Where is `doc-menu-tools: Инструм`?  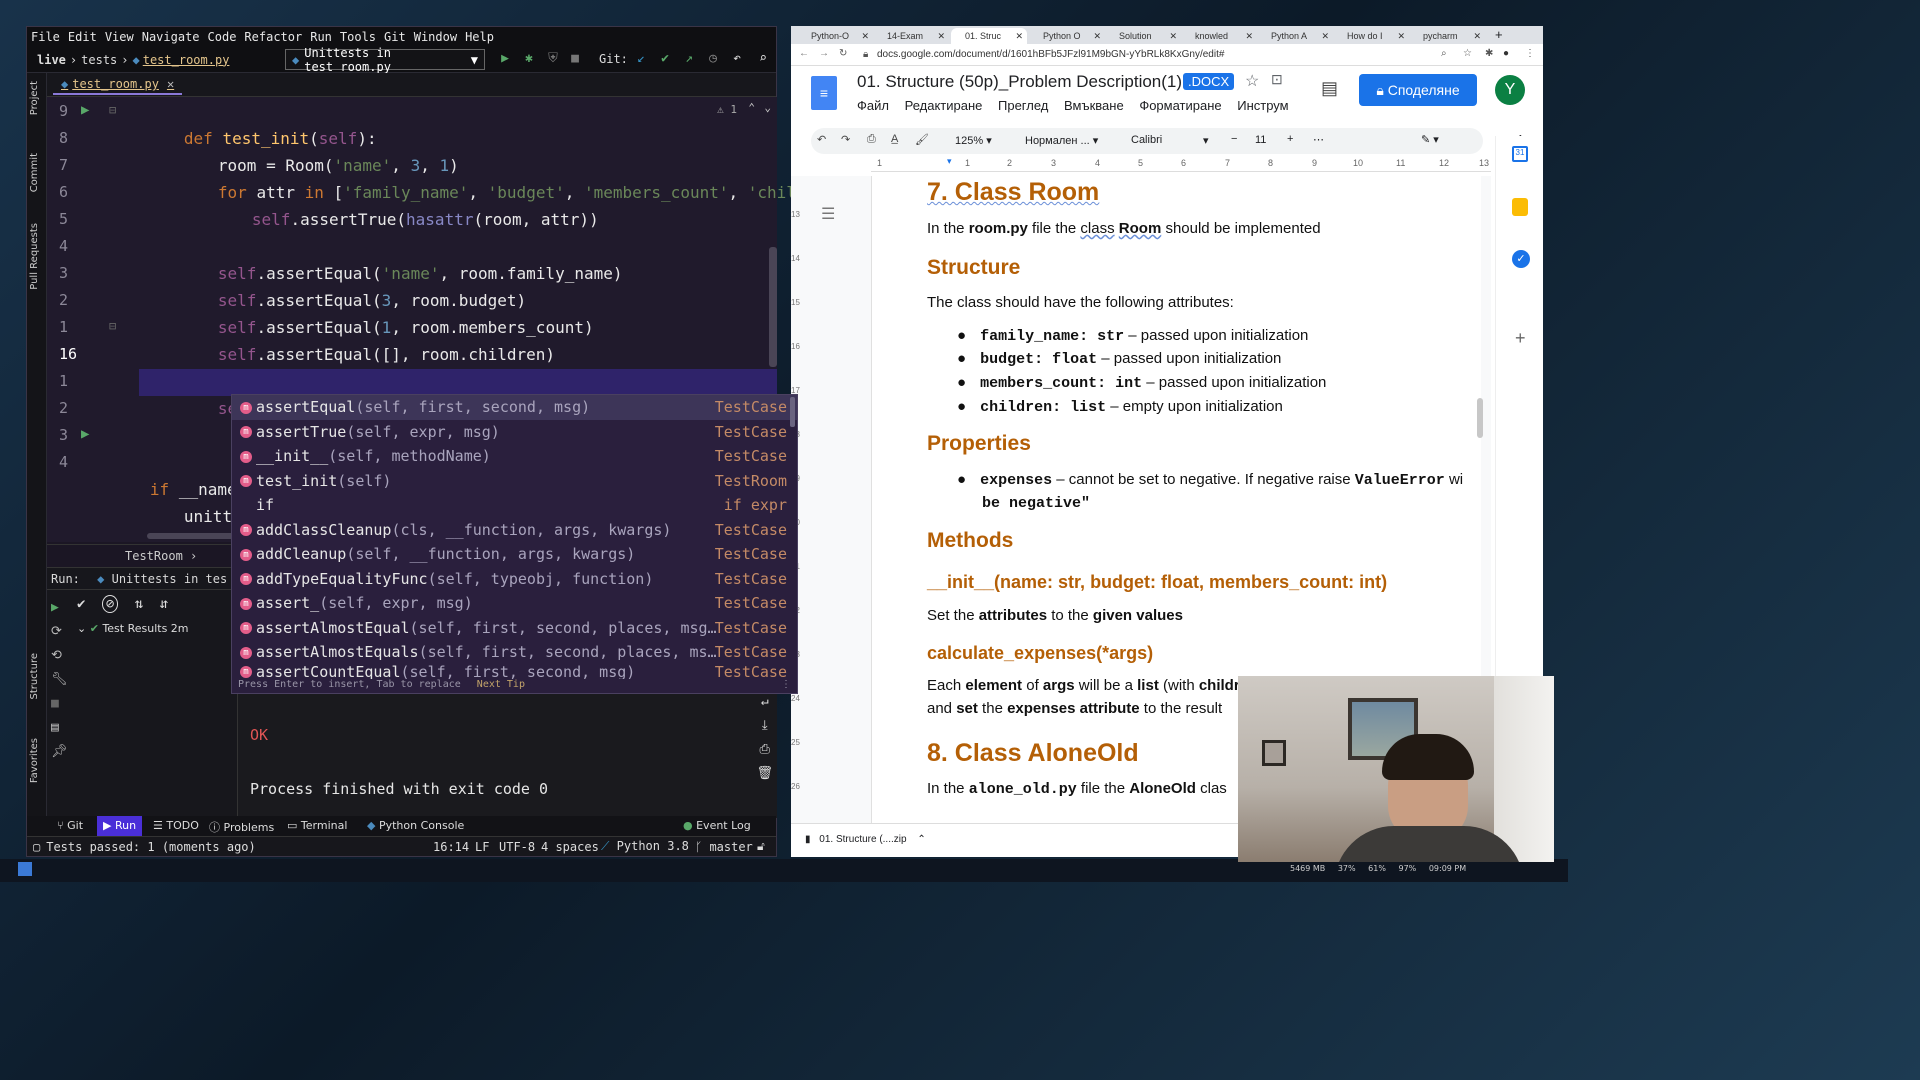
doc-menu-tools: Инструм is located at coordinates (1262, 105).